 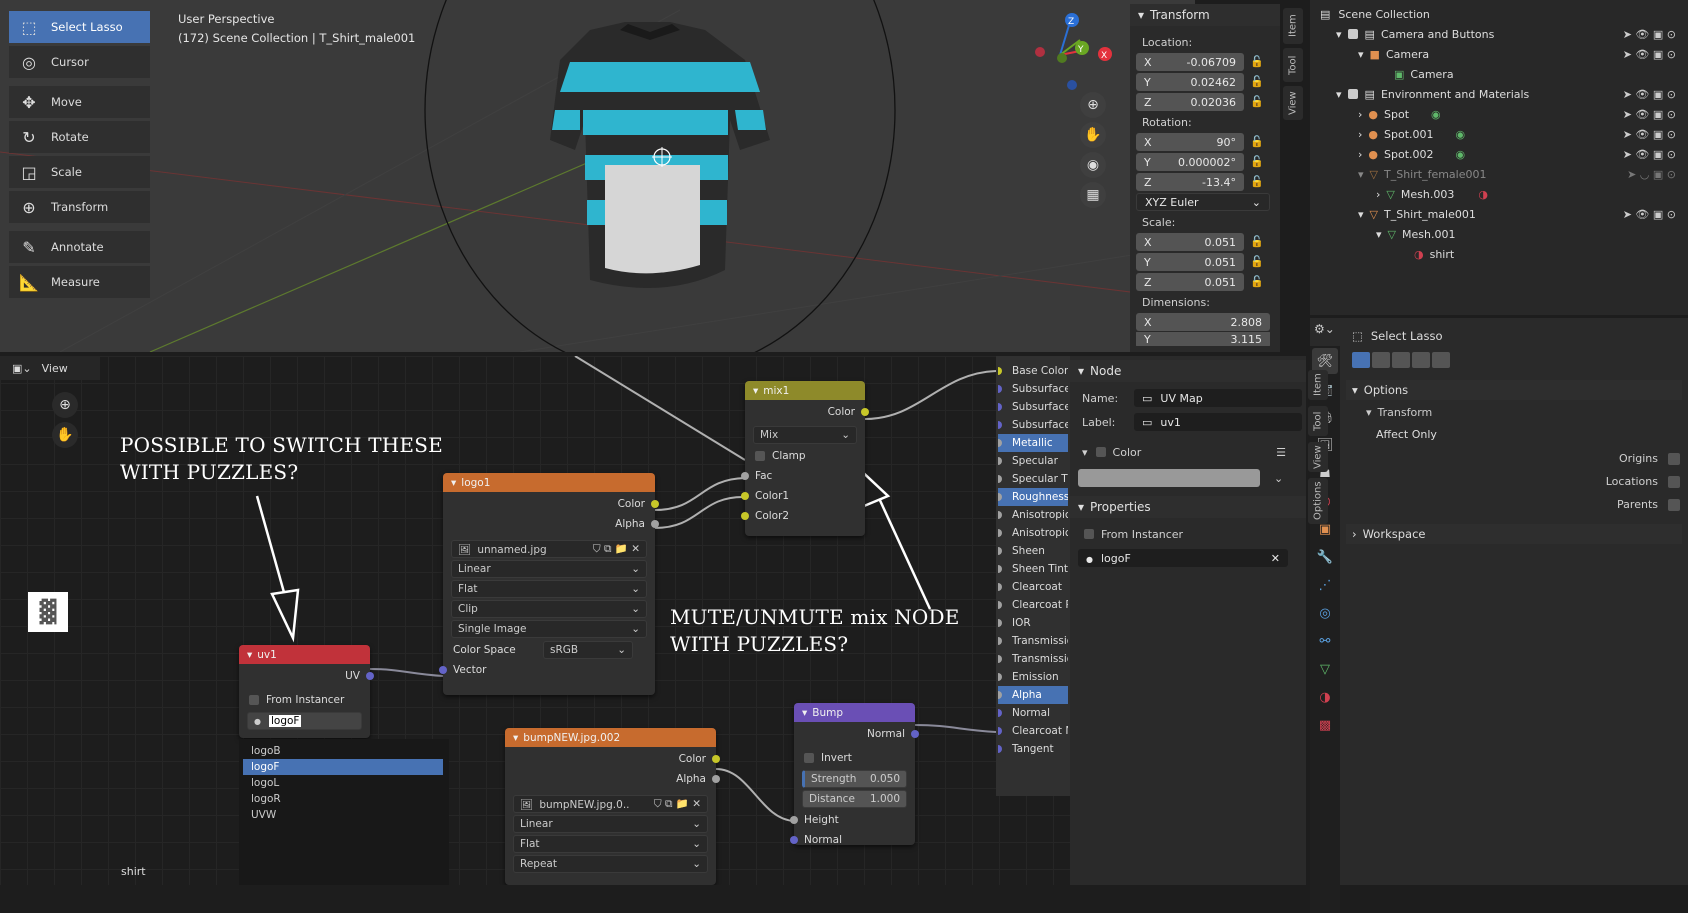 I want to click on bsdf-input-row: Emission, so click(x=1033, y=677).